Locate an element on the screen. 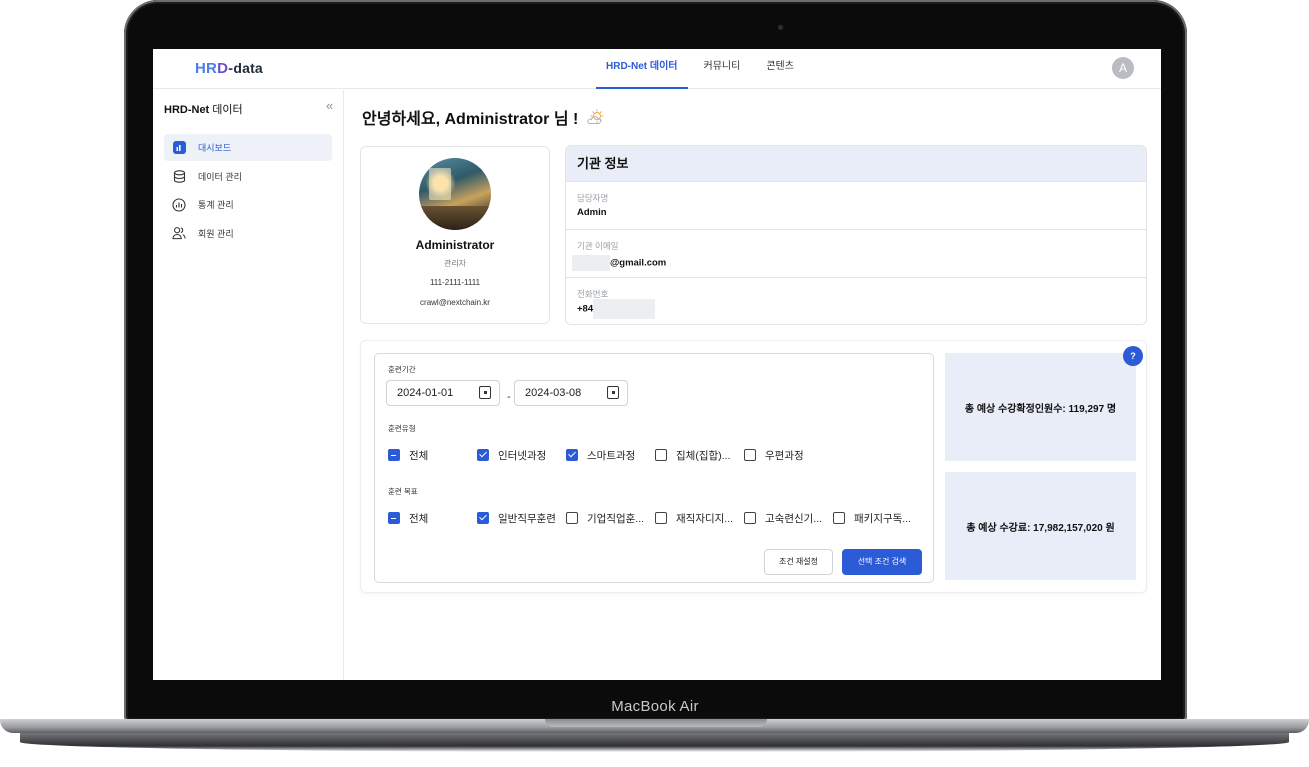 This screenshot has width=1309, height=767. goal-label: 훈련 목표 is located at coordinates (403, 491).